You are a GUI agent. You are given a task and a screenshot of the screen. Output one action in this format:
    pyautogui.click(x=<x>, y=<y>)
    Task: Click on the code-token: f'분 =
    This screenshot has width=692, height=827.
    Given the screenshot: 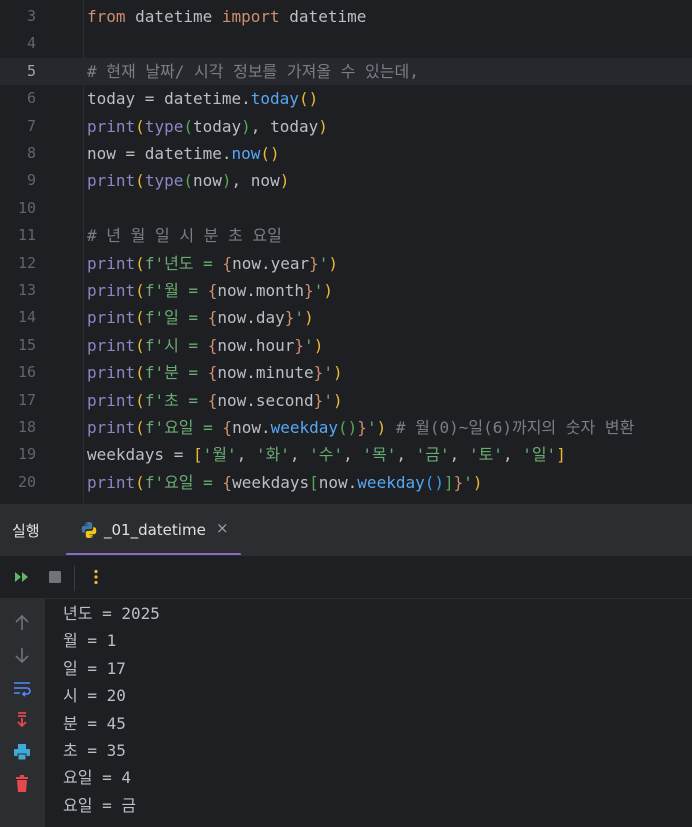 What is the action you would take?
    pyautogui.click(x=176, y=373)
    